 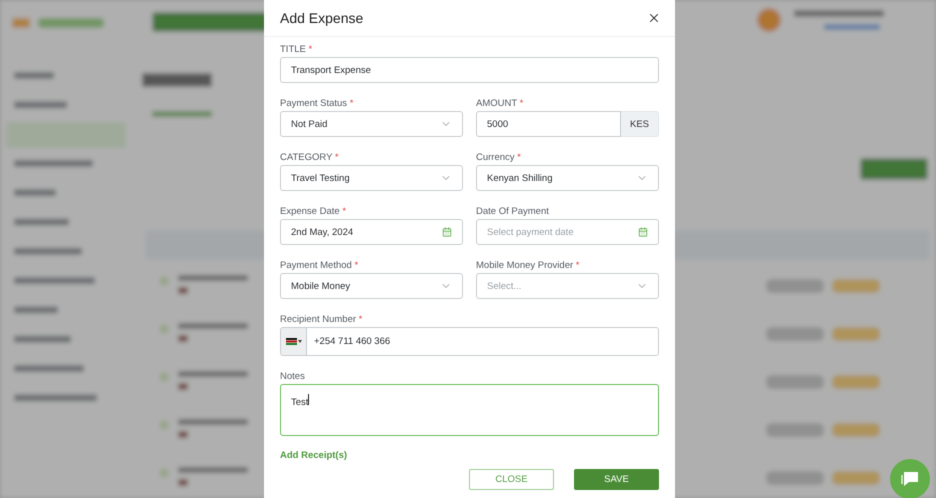 What do you see at coordinates (910, 479) in the screenshot?
I see `chat-bubble-icon` at bounding box center [910, 479].